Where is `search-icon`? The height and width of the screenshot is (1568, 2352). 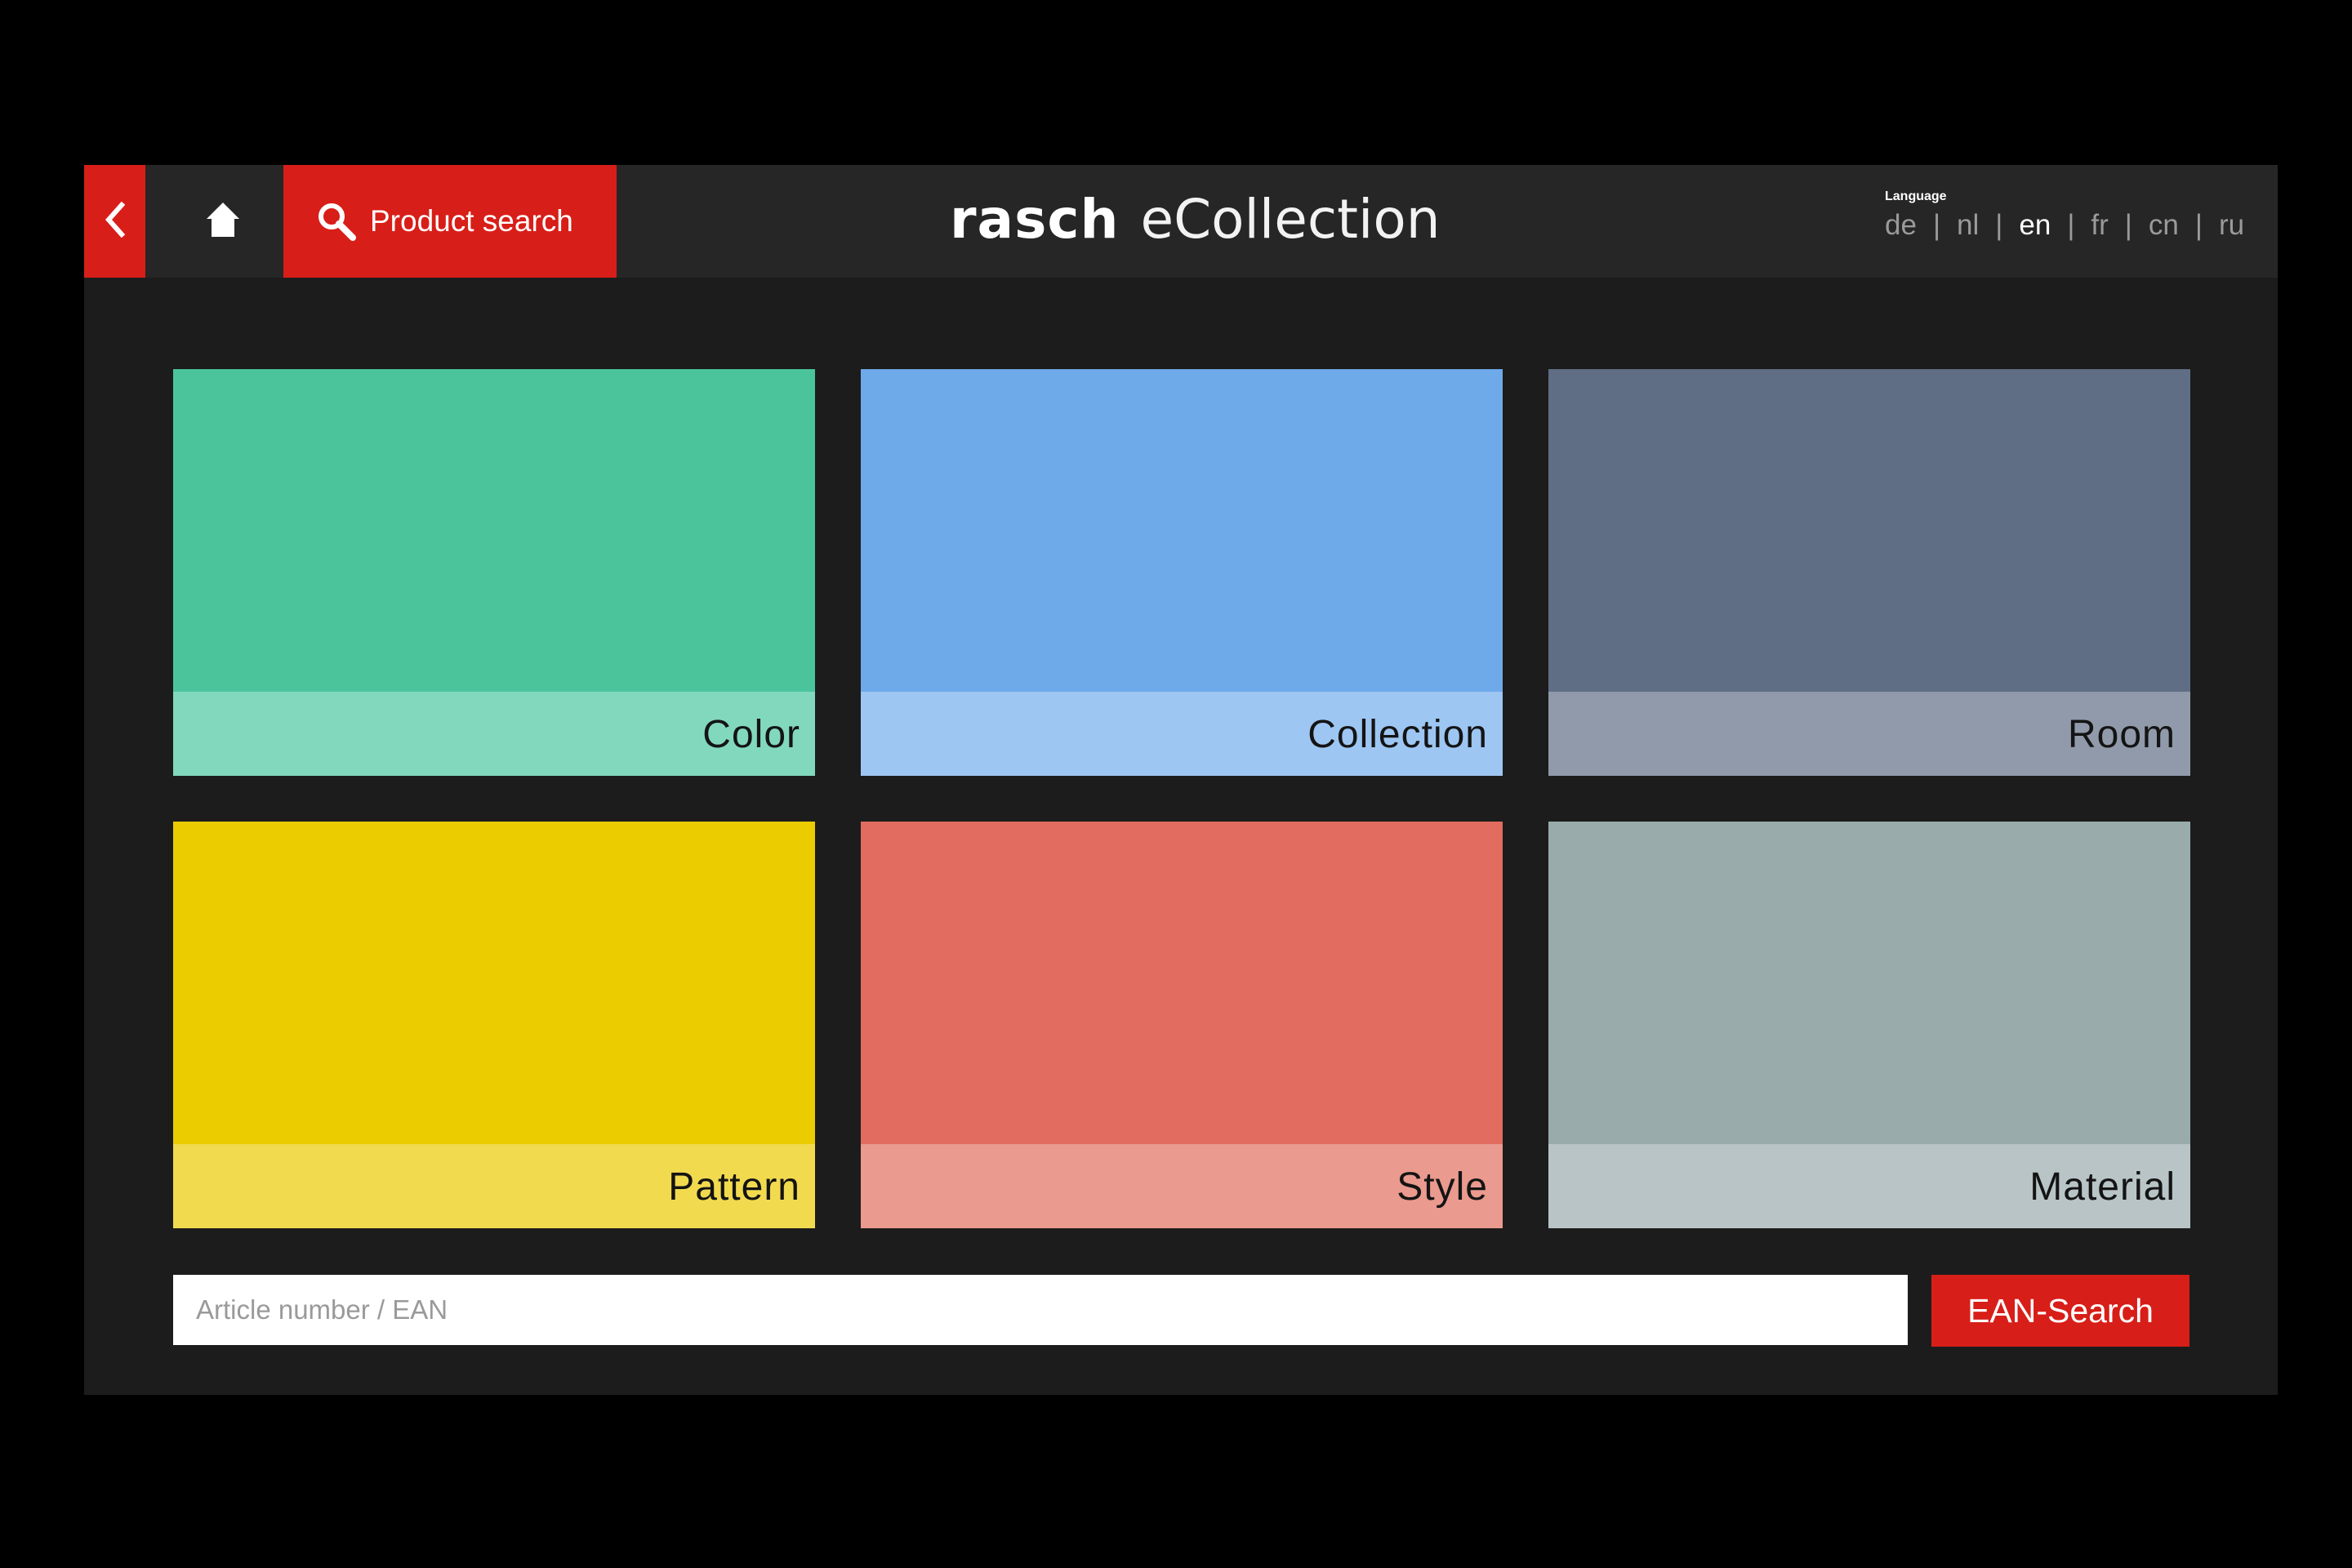
search-icon is located at coordinates (336, 221).